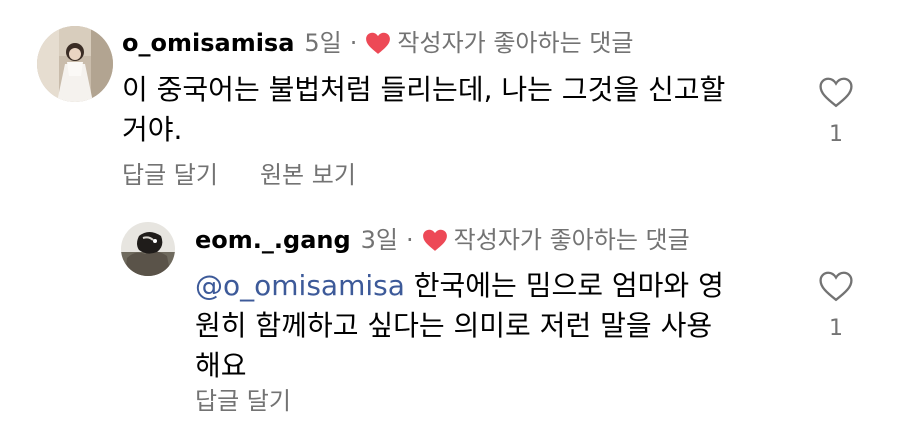 Image resolution: width=900 pixels, height=429 pixels. I want to click on timestamp: 5일, so click(323, 43).